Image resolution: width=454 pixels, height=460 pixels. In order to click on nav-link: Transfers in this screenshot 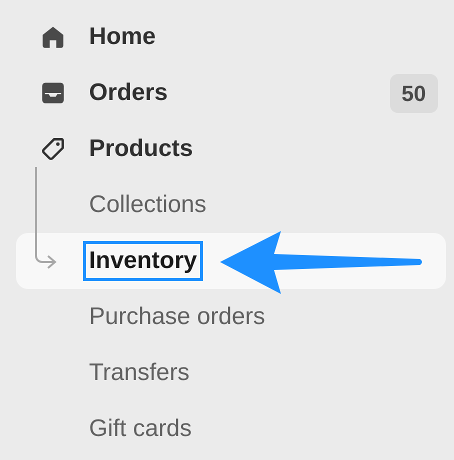, I will do `click(139, 373)`.